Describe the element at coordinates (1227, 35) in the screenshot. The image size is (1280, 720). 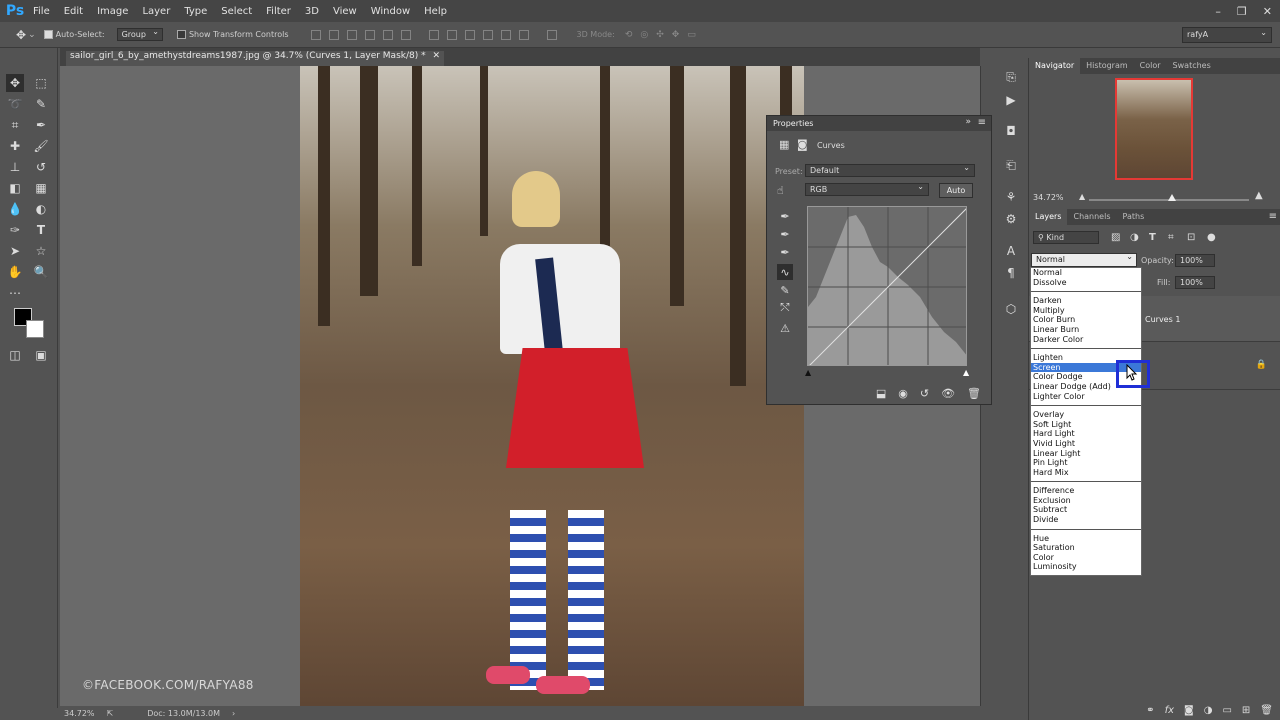
I see `workspace-dropdown: rafyA ⌄` at that location.